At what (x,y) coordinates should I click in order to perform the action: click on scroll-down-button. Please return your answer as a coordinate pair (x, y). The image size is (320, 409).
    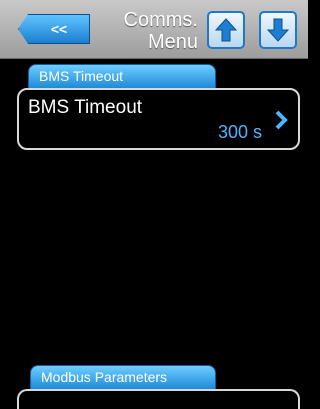
    Looking at the image, I should click on (278, 30).